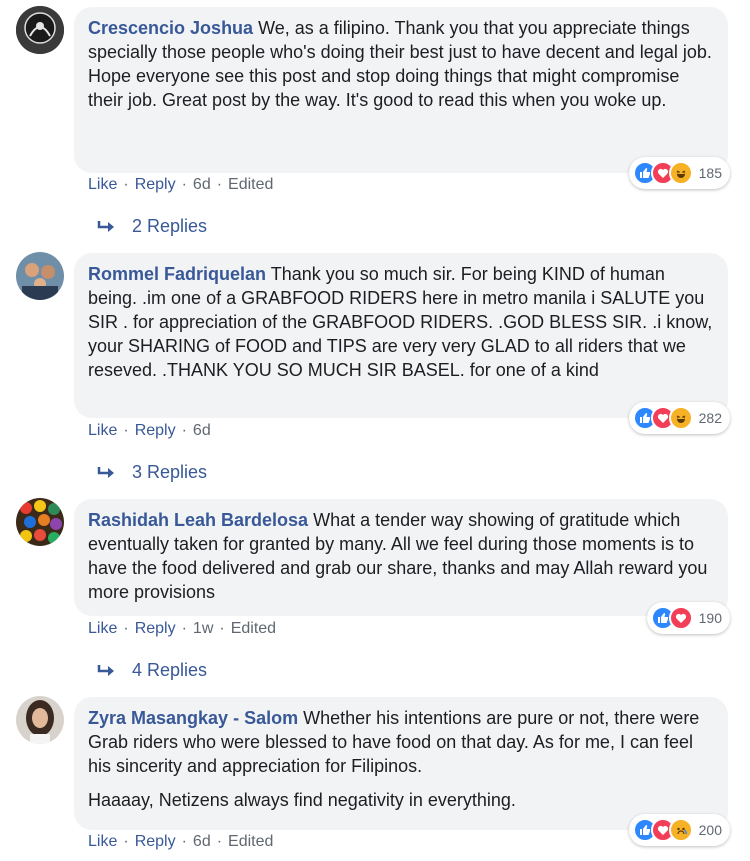 Image resolution: width=750 pixels, height=861 pixels. What do you see at coordinates (182, 628) in the screenshot?
I see `comment-actions: Like · Reply · 1w · Edited` at bounding box center [182, 628].